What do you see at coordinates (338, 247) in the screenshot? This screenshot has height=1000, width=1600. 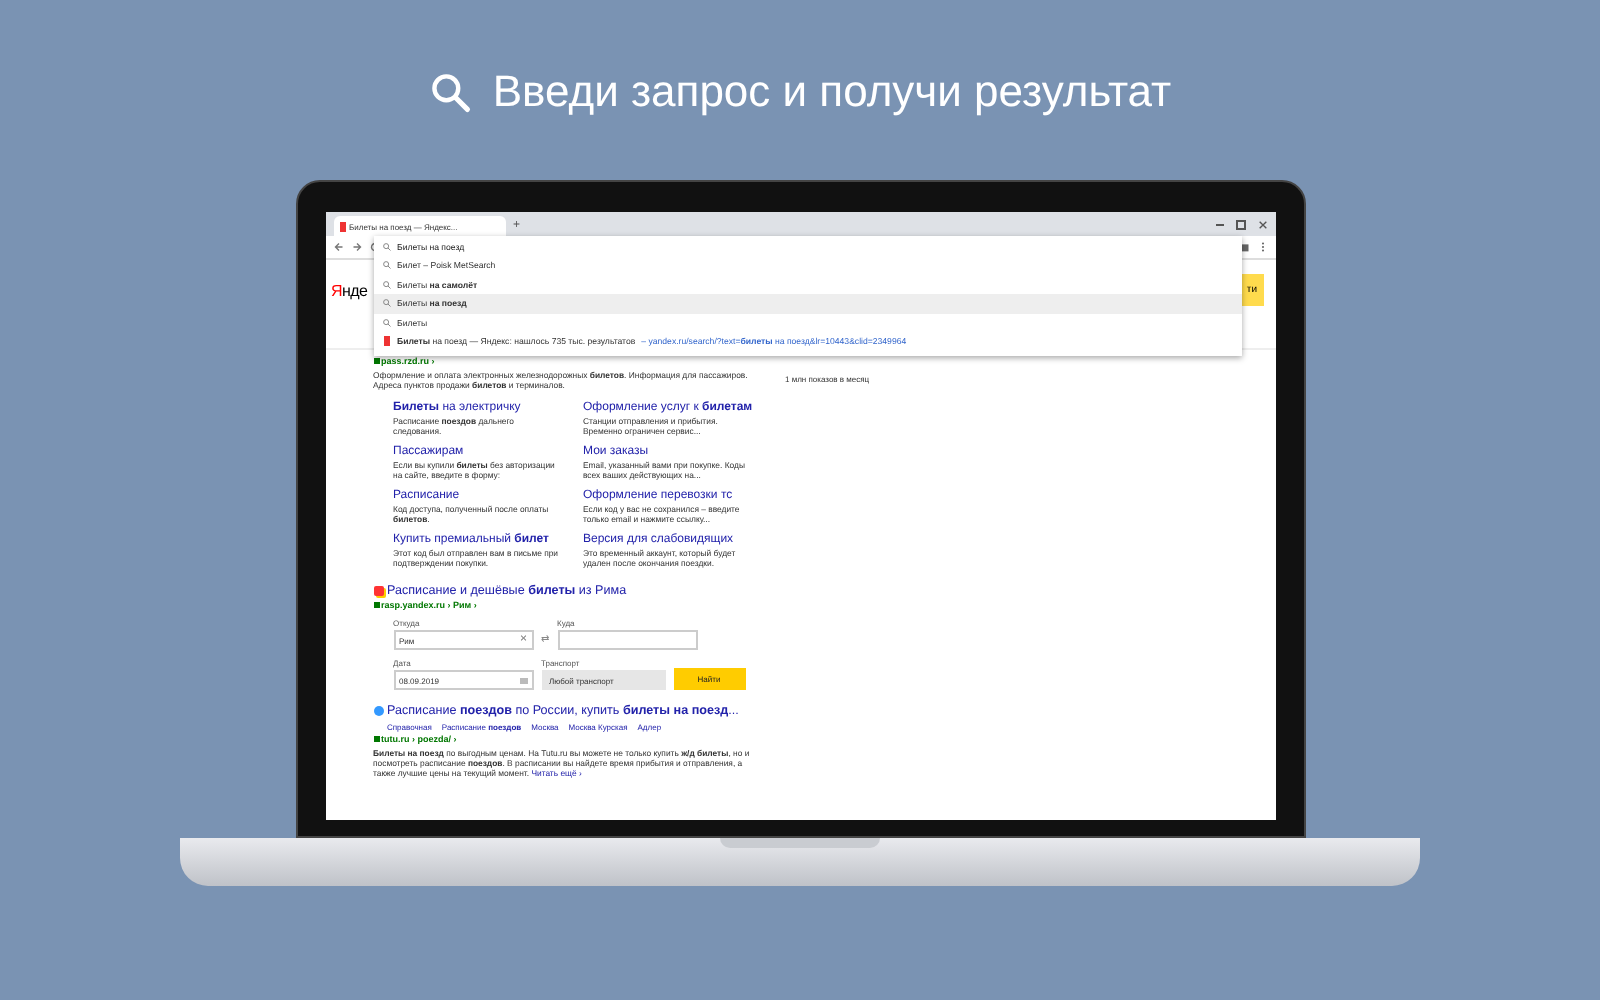 I see `back-icon` at bounding box center [338, 247].